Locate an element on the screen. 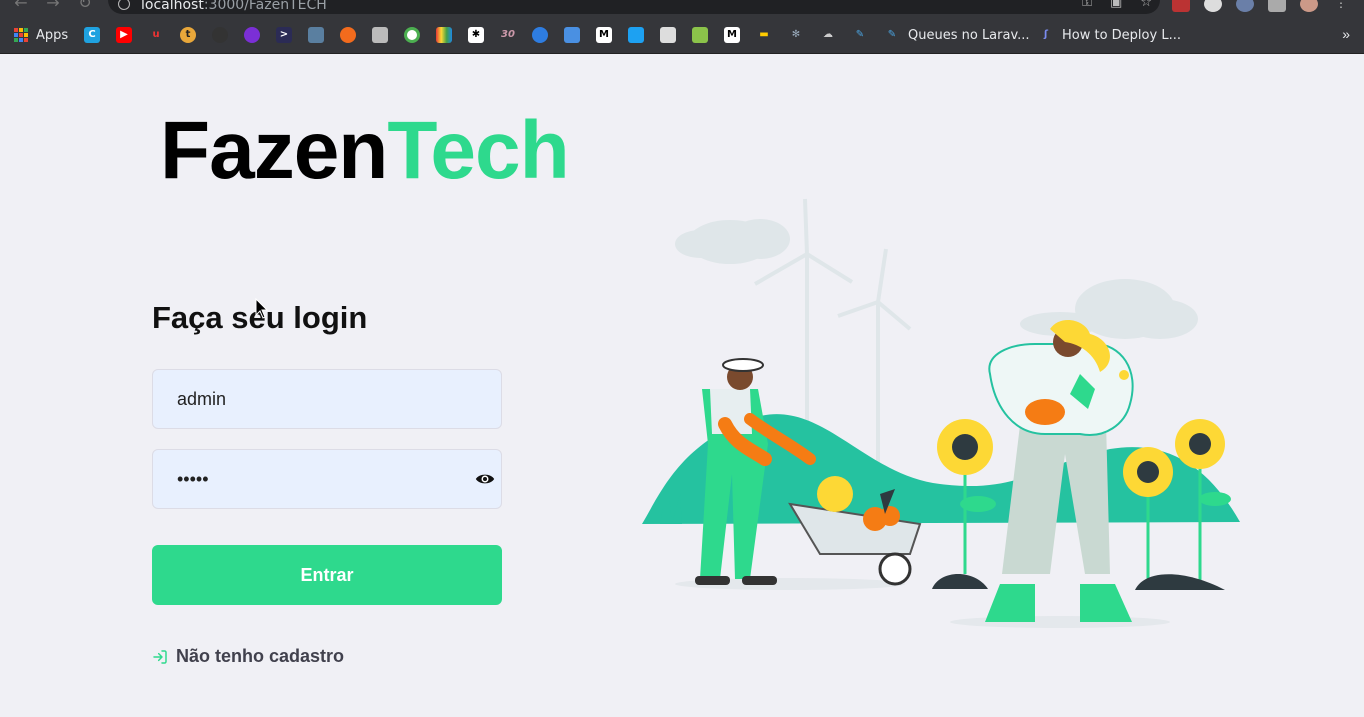 The height and width of the screenshot is (717, 1364). terminal-icon: > is located at coordinates (284, 35).